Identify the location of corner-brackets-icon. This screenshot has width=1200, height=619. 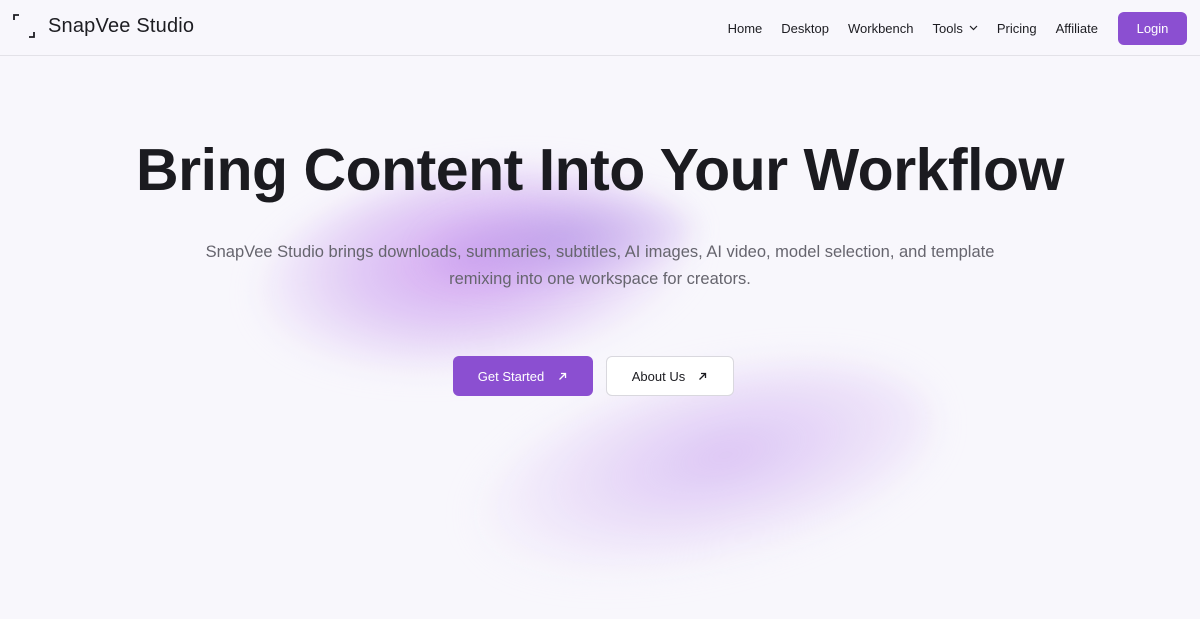
(24, 26).